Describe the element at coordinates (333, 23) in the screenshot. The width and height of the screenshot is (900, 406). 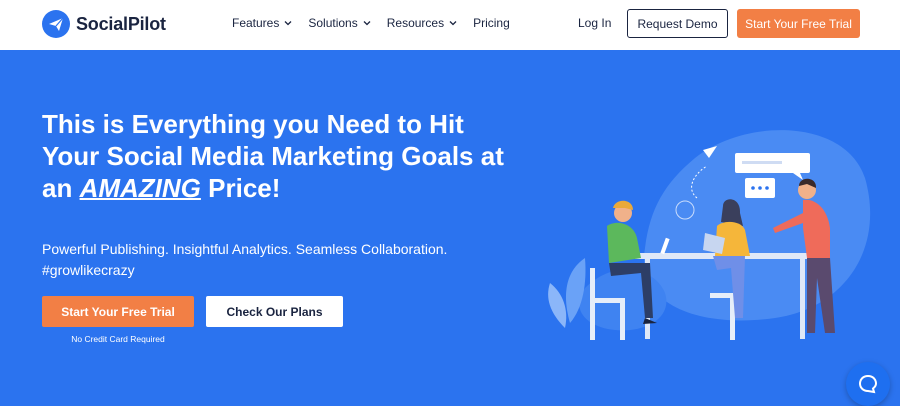
I see `menu-item-label: Solutions` at that location.